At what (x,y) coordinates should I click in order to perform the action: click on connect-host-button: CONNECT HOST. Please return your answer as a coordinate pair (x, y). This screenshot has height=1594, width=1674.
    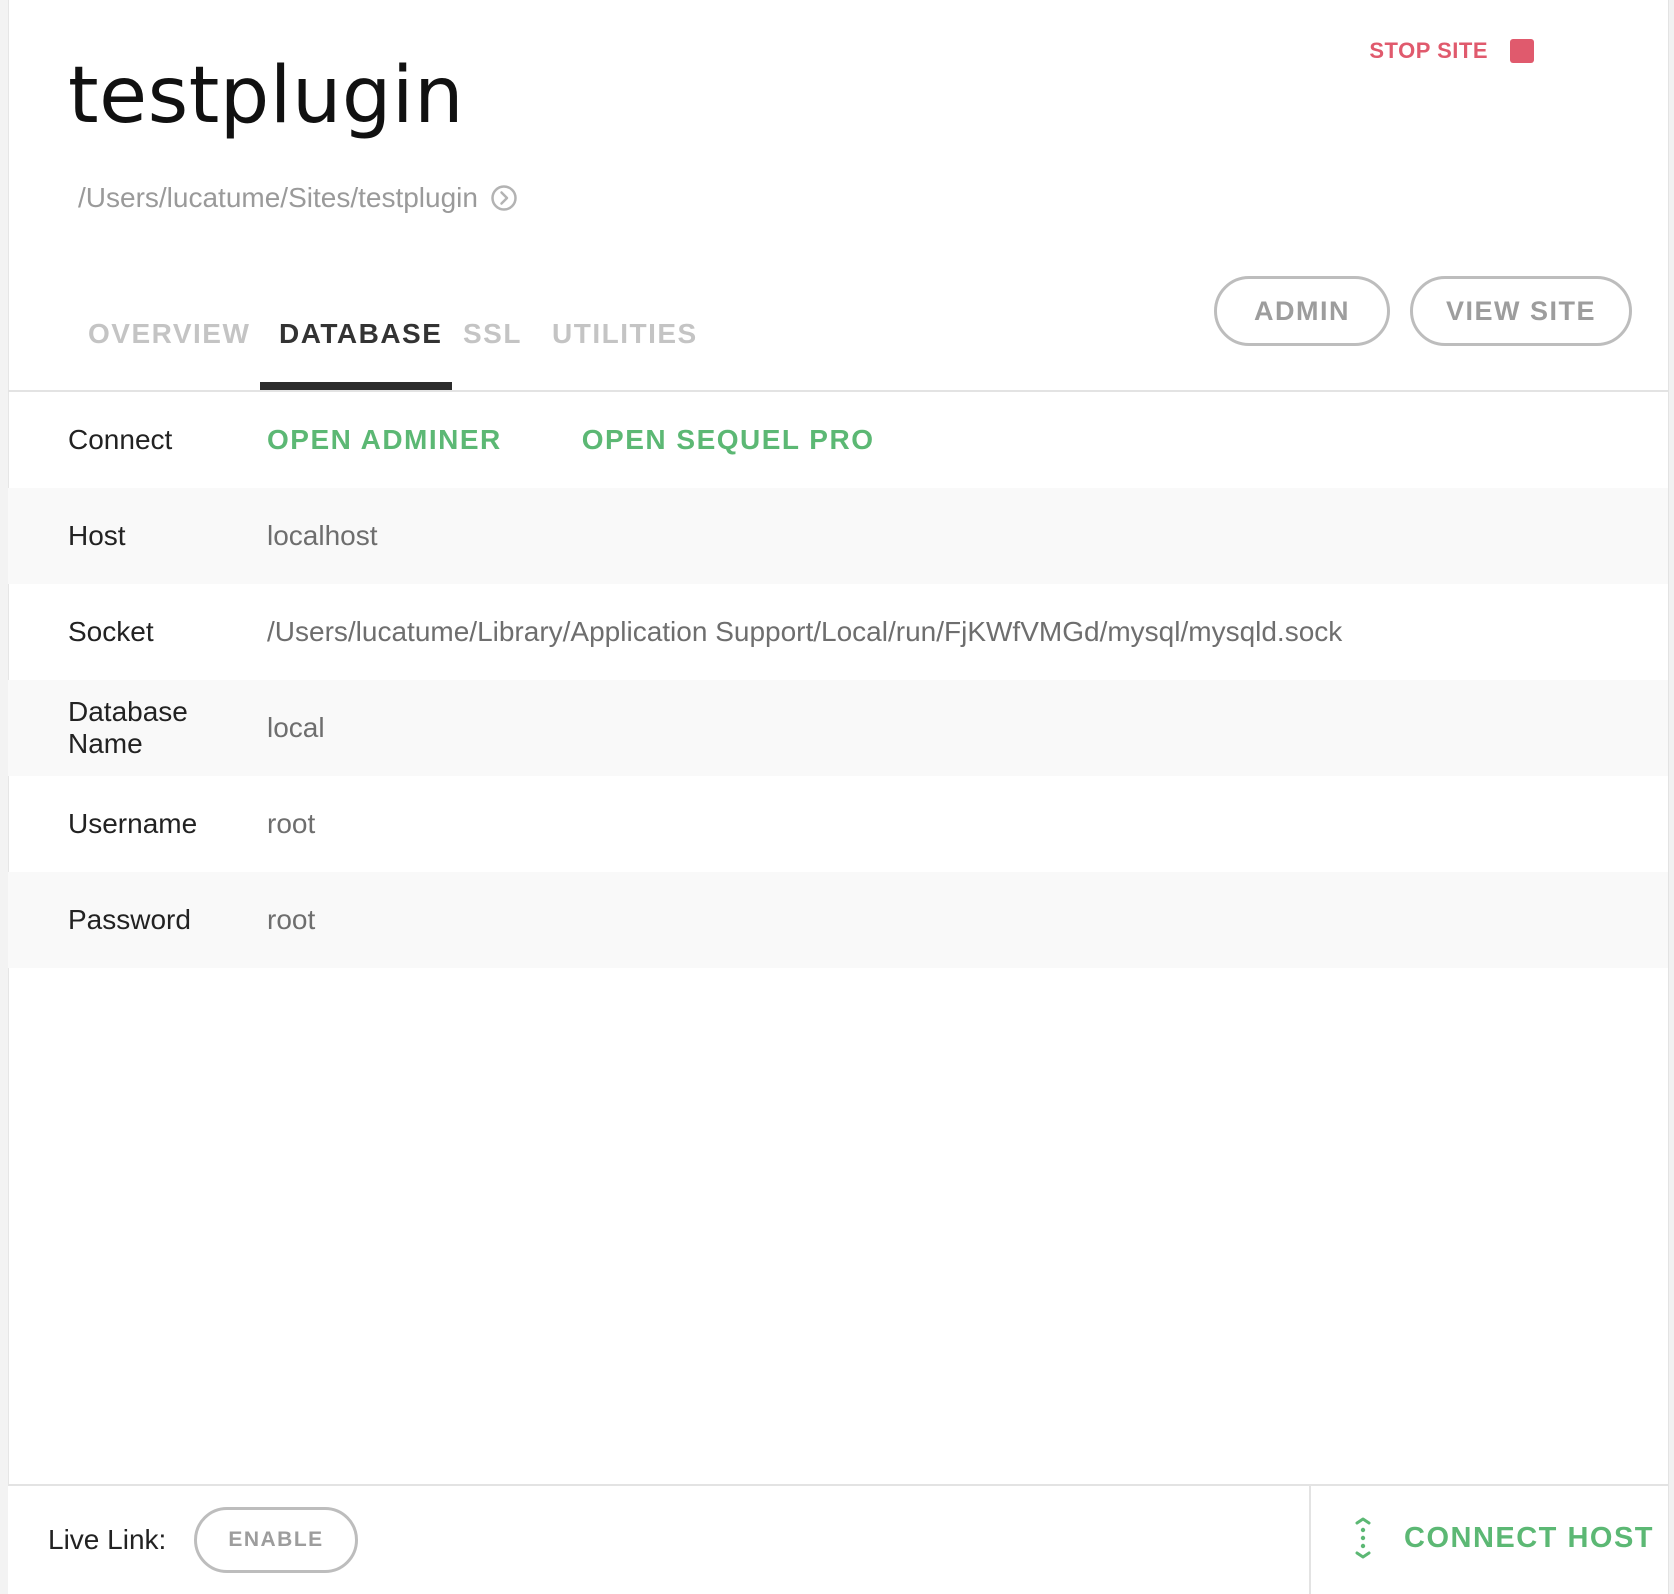
    Looking at the image, I should click on (1502, 1538).